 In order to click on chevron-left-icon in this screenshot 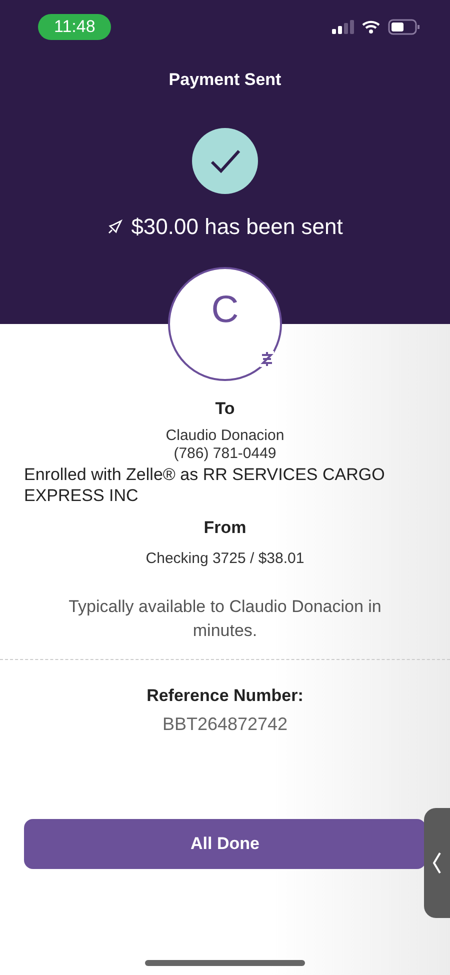, I will do `click(437, 863)`.